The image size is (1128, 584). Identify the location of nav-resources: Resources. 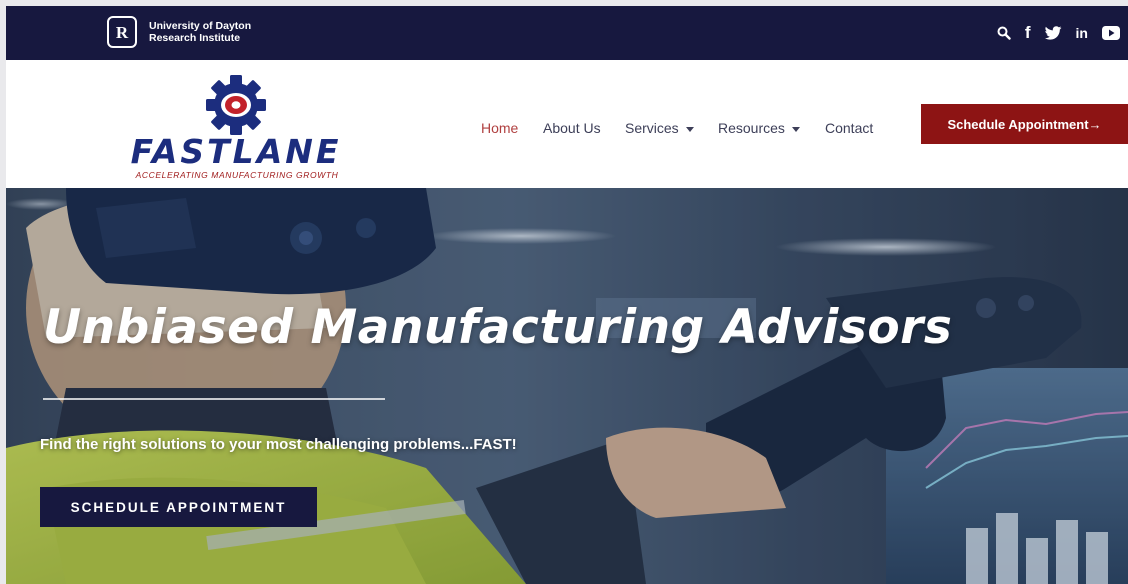
(759, 128).